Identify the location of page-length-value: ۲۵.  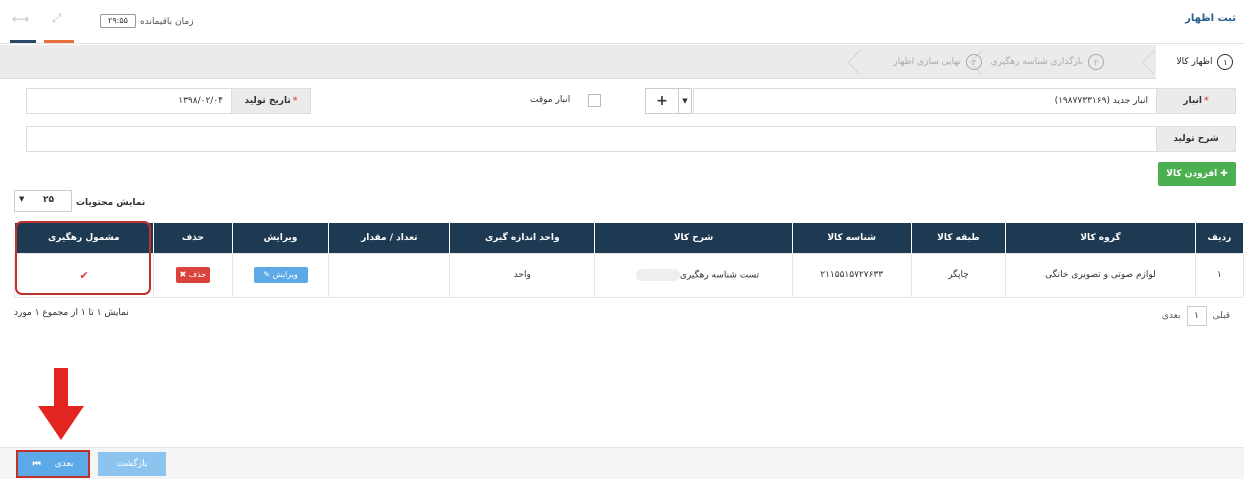
(48, 200).